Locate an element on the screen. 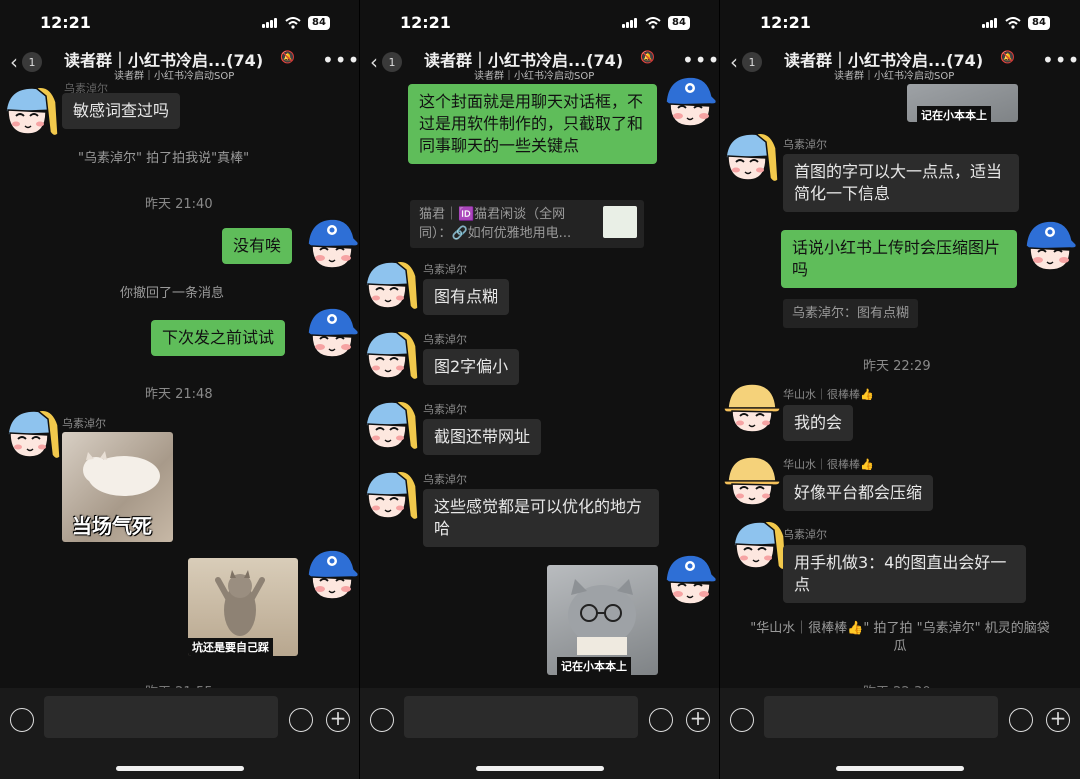  quoted-message: 乌素淖尔：图有点糊 is located at coordinates (851, 313).